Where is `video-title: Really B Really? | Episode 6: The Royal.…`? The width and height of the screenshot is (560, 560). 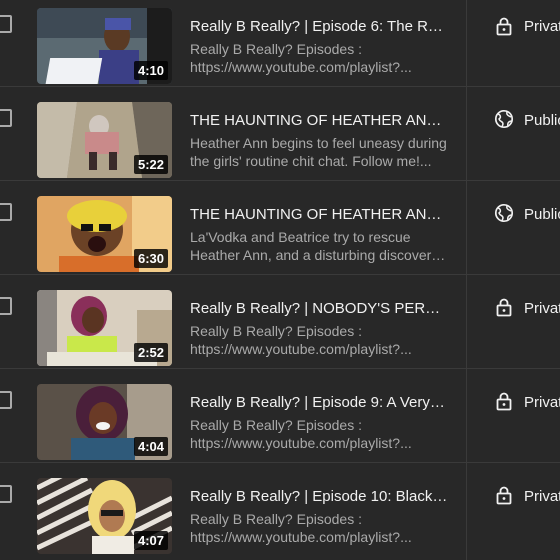
video-title: Really B Really? | Episode 6: The Royal.… is located at coordinates (319, 26).